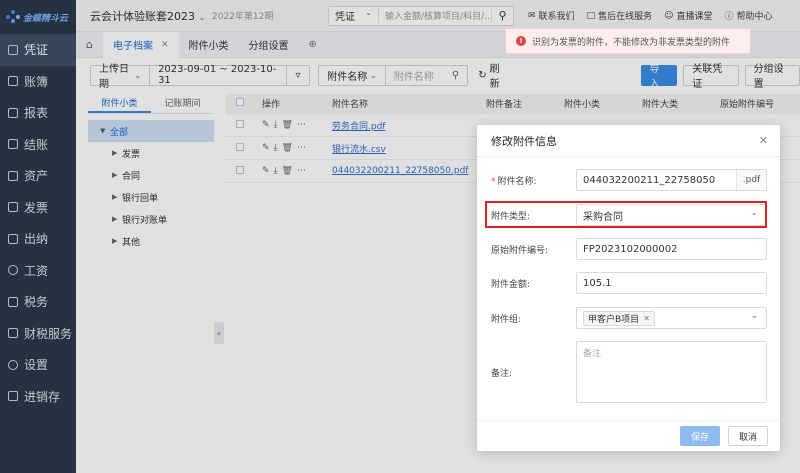 The width and height of the screenshot is (800, 473). Describe the element at coordinates (426, 75) in the screenshot. I see `filter-input: 附件名称 ⚲` at that location.